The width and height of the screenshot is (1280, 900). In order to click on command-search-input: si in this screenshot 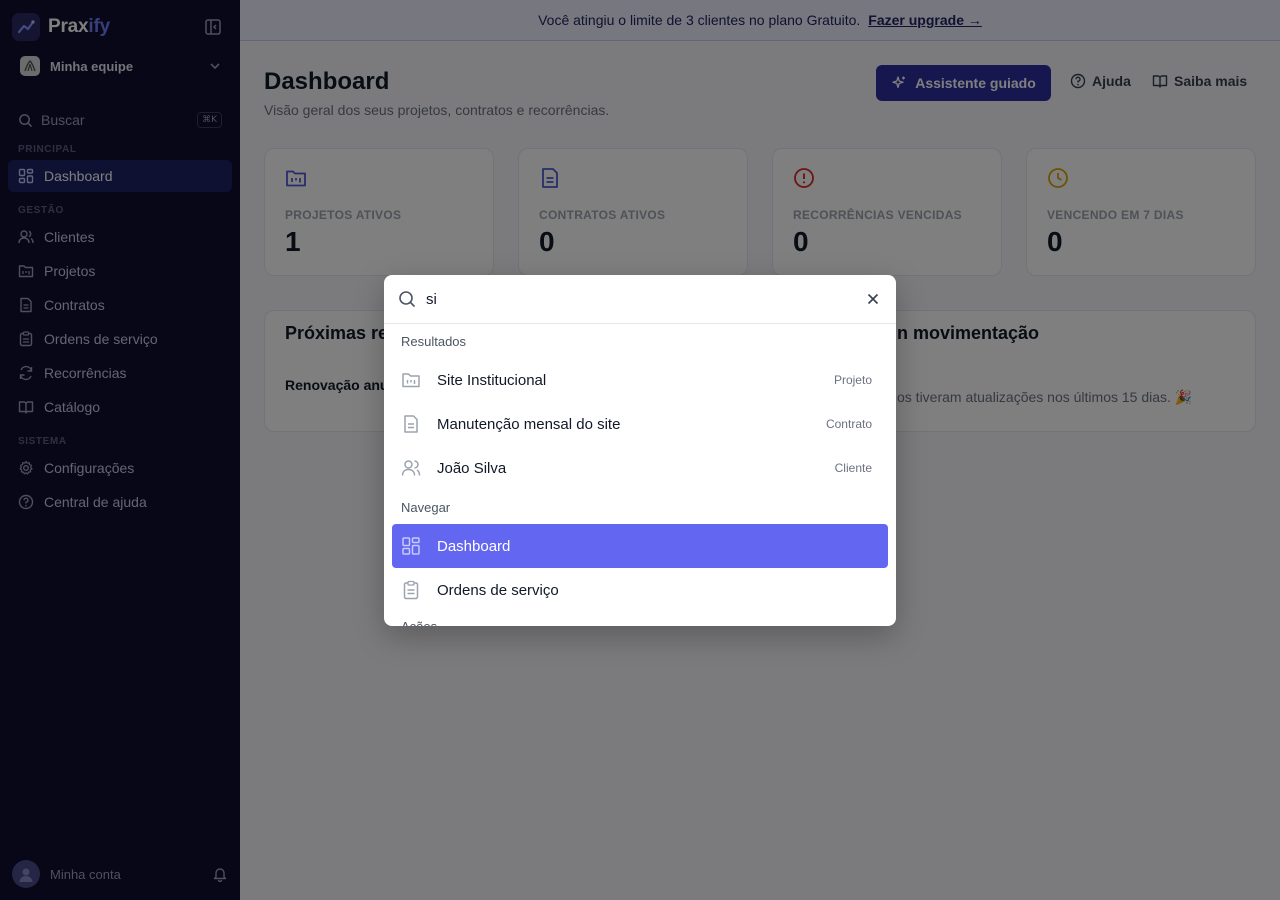, I will do `click(641, 299)`.